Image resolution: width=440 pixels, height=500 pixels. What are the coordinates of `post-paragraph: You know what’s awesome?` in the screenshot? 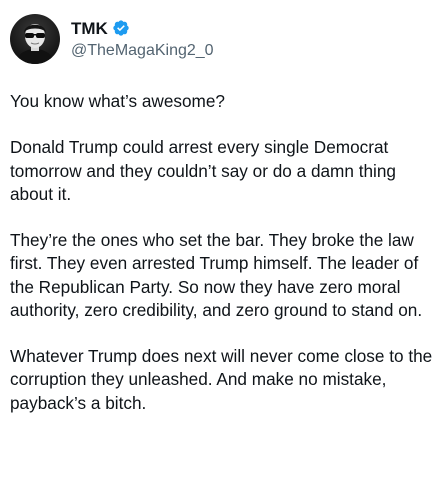 It's located at (117, 101).